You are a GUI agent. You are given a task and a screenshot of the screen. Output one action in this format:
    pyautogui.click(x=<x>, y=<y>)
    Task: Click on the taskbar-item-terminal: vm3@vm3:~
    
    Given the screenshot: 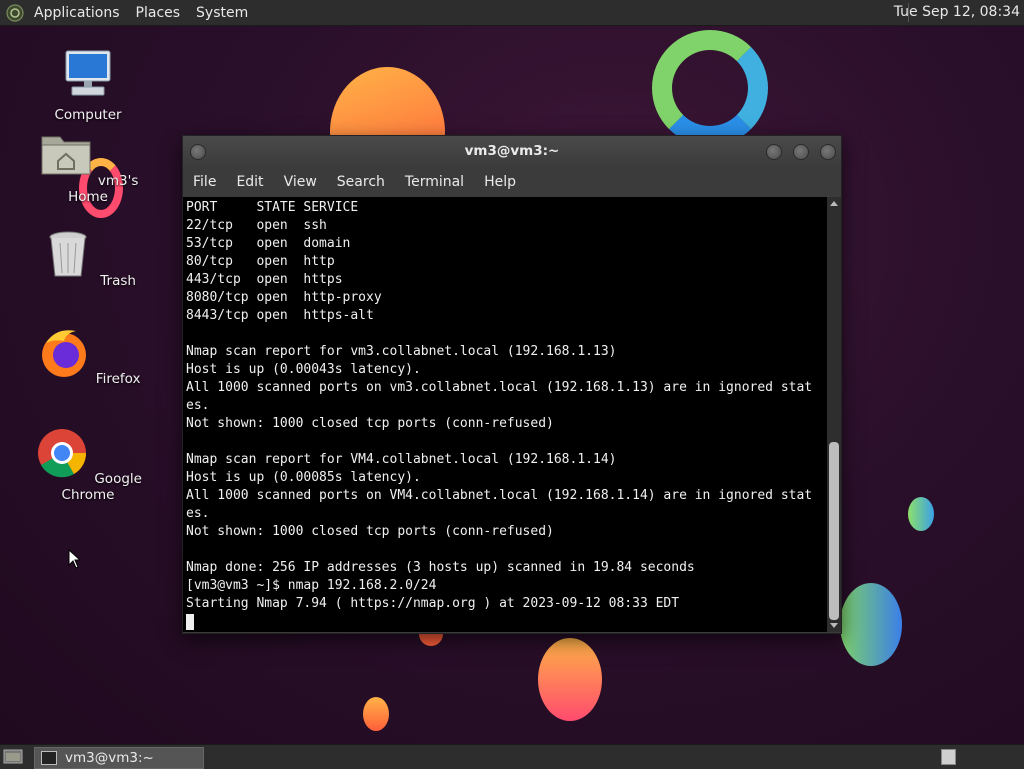 What is the action you would take?
    pyautogui.click(x=119, y=758)
    